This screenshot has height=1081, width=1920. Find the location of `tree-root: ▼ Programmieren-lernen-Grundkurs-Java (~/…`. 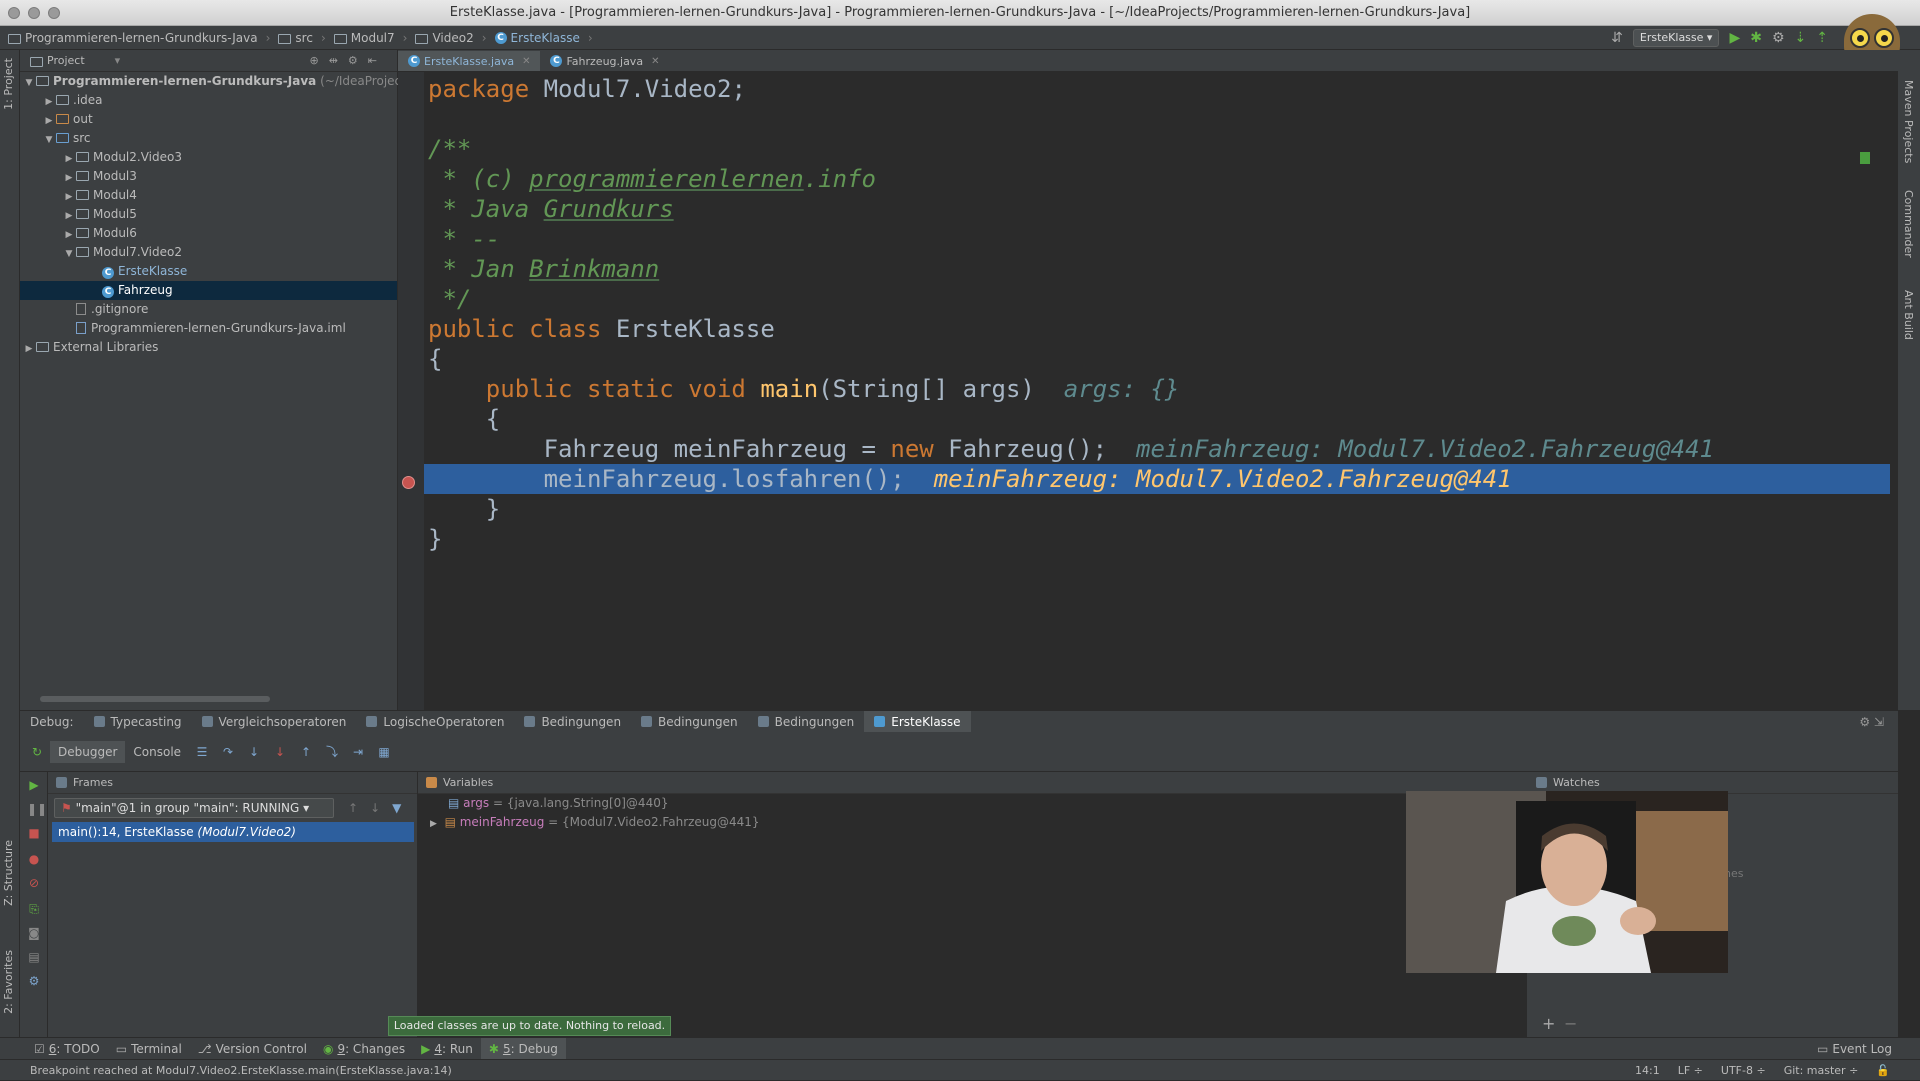

tree-root: ▼ Programmieren-lernen-Grundkurs-Java (~/… is located at coordinates (213, 81).